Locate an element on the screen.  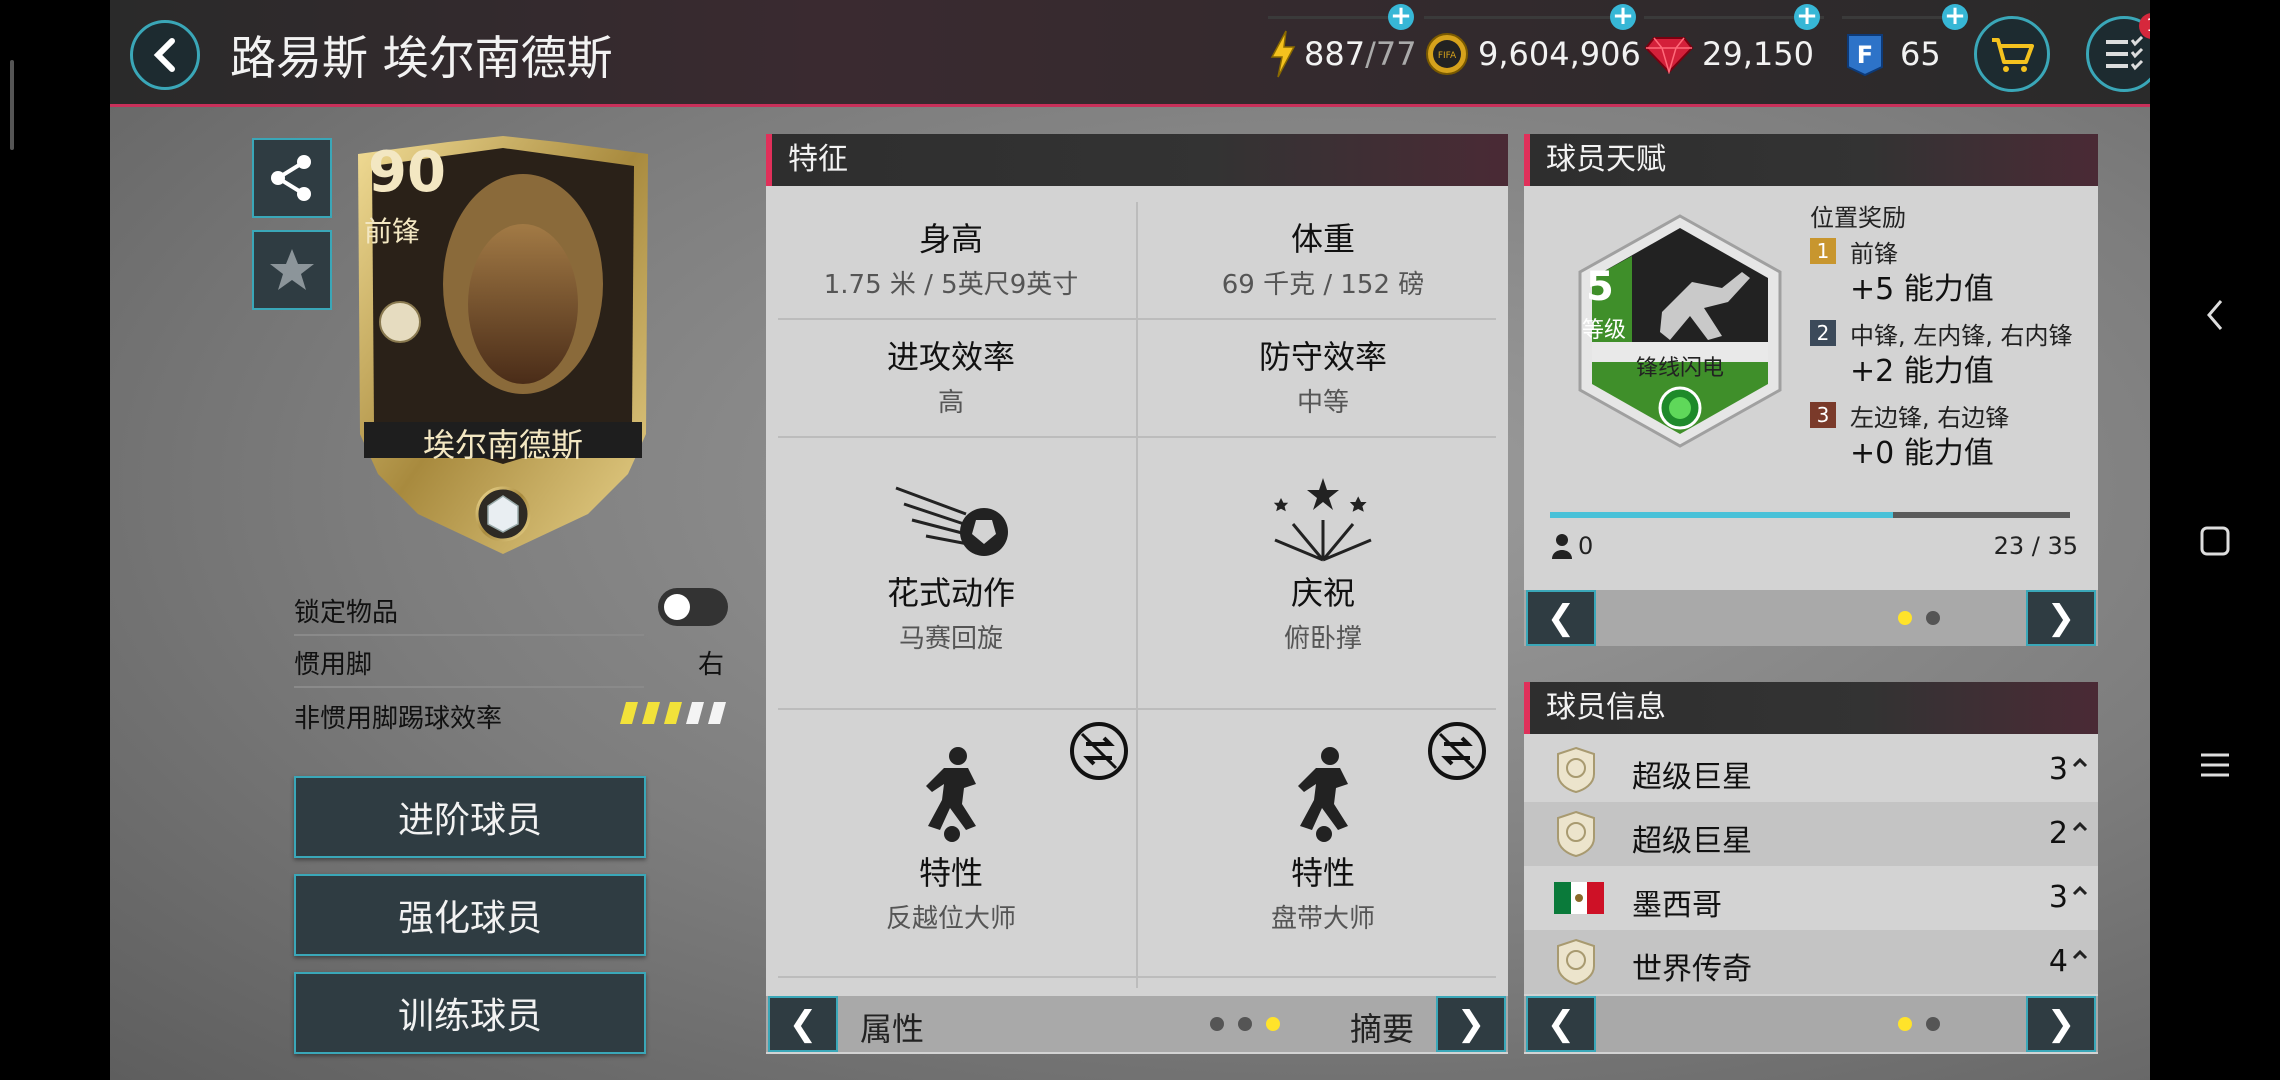
svg-text: FIFA is located at coordinates (1447, 56).